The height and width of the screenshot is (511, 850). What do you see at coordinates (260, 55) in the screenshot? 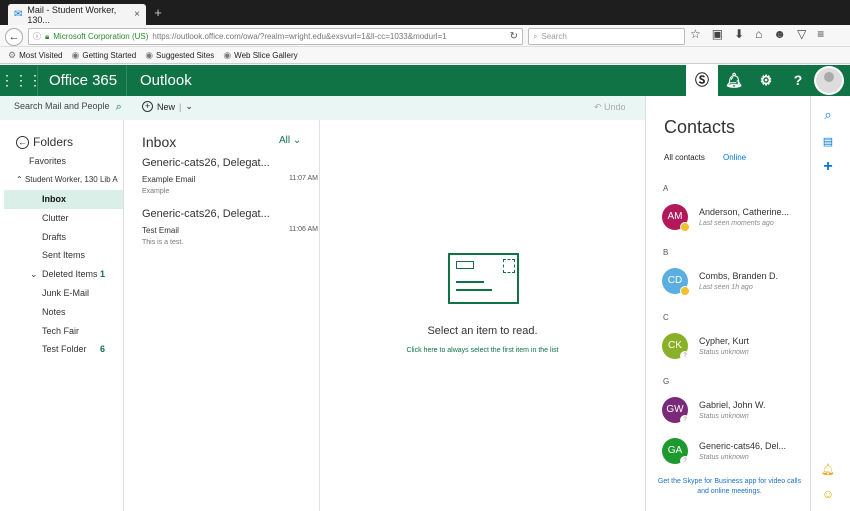
I see `bookmark-web-slice: ◉ Web Slice Gallery` at bounding box center [260, 55].